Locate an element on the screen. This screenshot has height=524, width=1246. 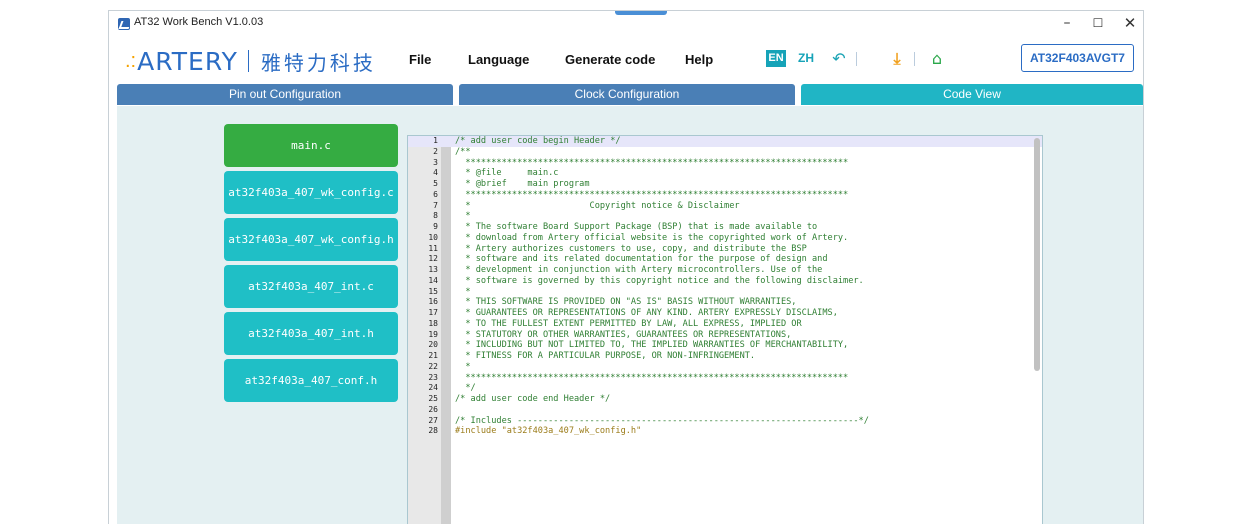
lang-en-button: EN is located at coordinates (776, 58).